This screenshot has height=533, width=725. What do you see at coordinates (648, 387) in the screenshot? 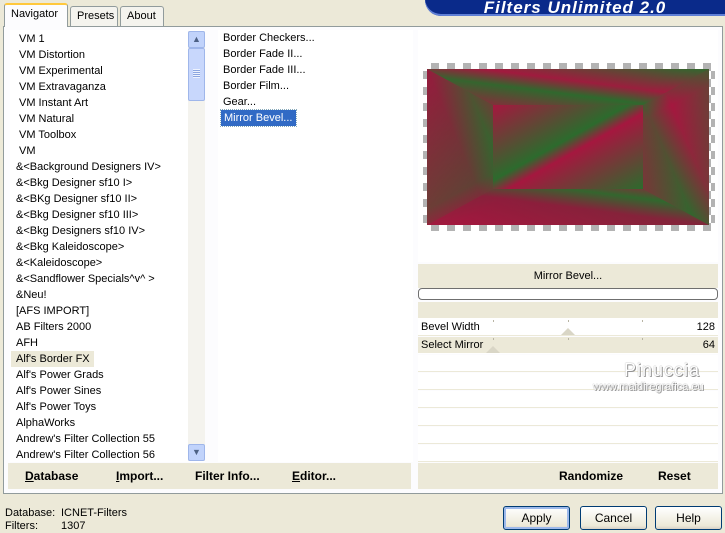
I see `watermark-url: www.maidiregrafica.eu` at bounding box center [648, 387].